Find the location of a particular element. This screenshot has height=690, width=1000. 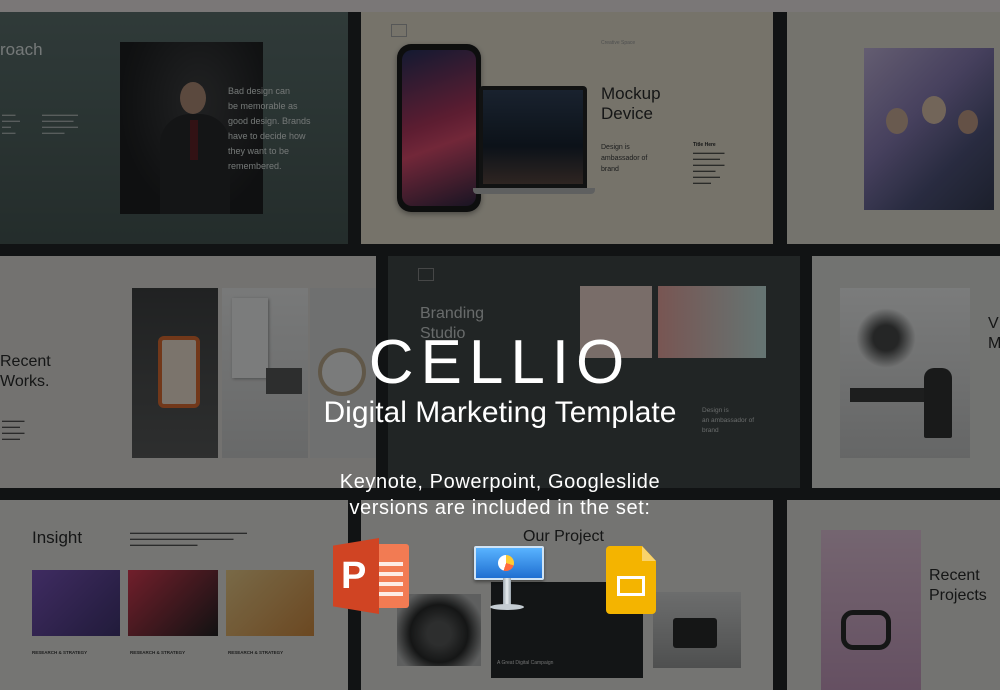

quote-line: Bad design can is located at coordinates (259, 91).